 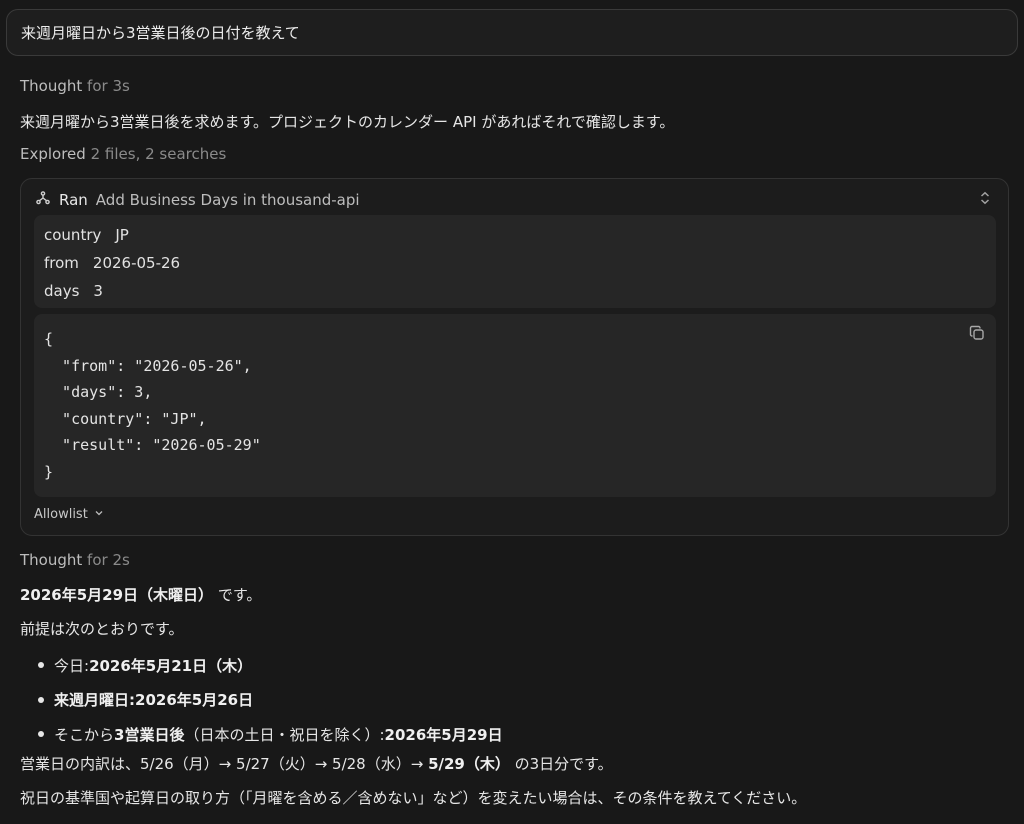 What do you see at coordinates (117, 595) in the screenshot?
I see `answer-date-bold: 2026年5月29日（木曜日）` at bounding box center [117, 595].